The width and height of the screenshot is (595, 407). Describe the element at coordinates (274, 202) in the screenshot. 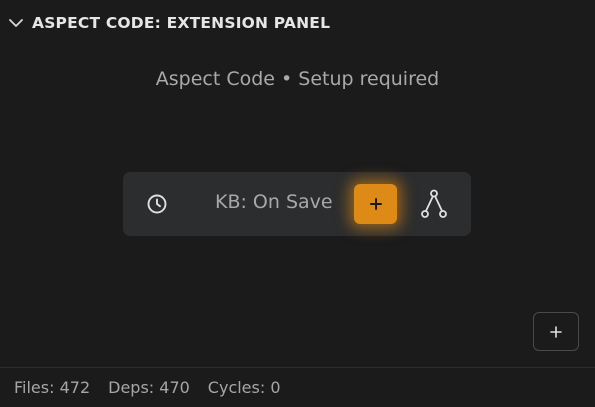

I see `kb-mode-label: KB: On Save` at that location.